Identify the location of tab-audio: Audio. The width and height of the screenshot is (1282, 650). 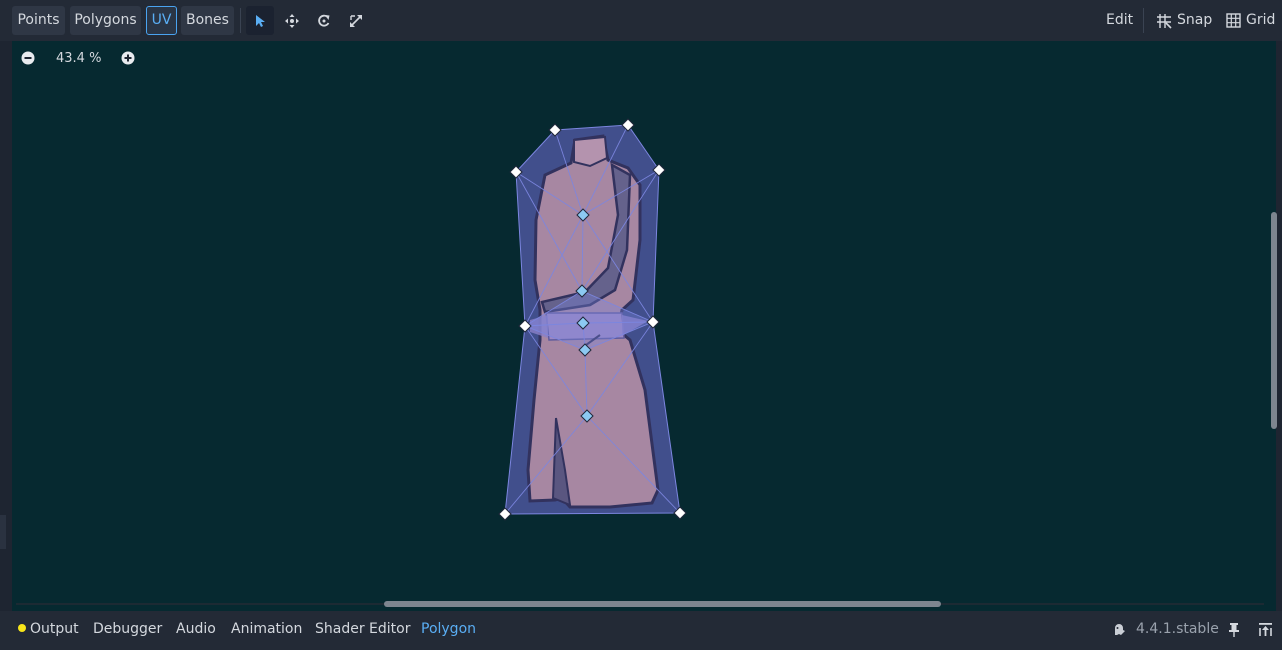
(196, 629).